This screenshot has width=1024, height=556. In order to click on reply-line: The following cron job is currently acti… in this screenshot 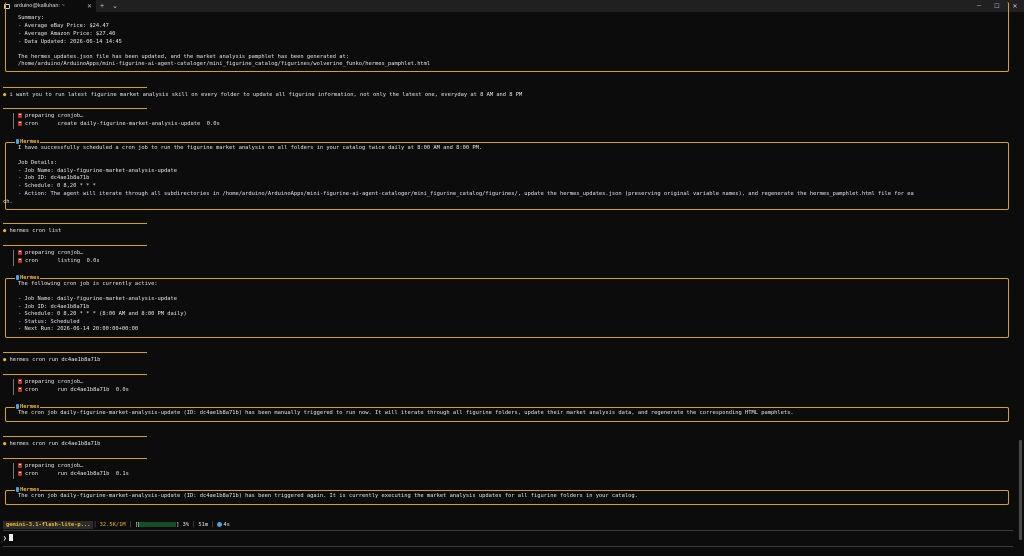, I will do `click(88, 284)`.